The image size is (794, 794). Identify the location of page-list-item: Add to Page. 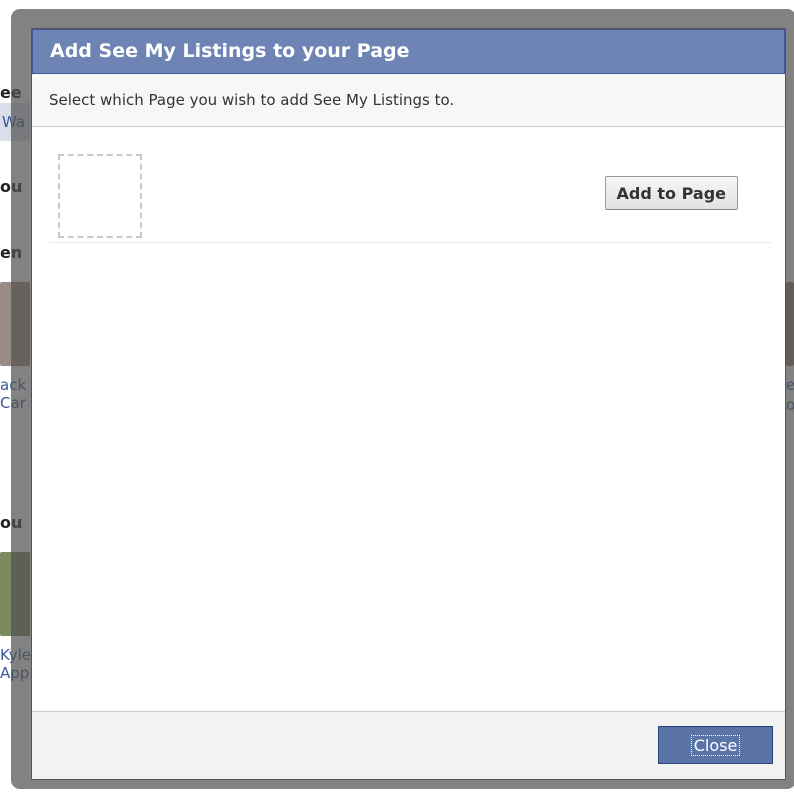
(410, 197).